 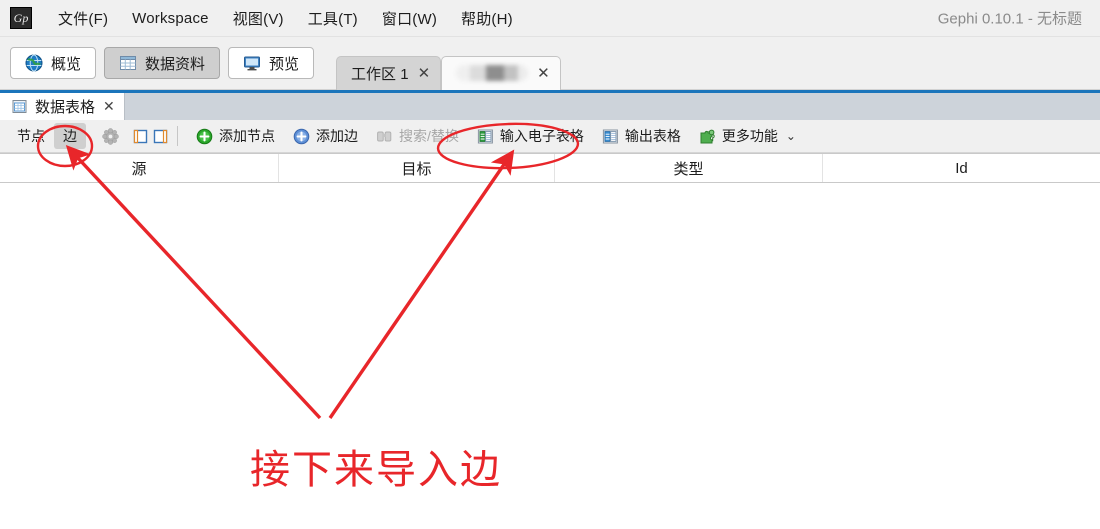 I want to click on menu-item-window: 窗口(W), so click(x=409, y=18).